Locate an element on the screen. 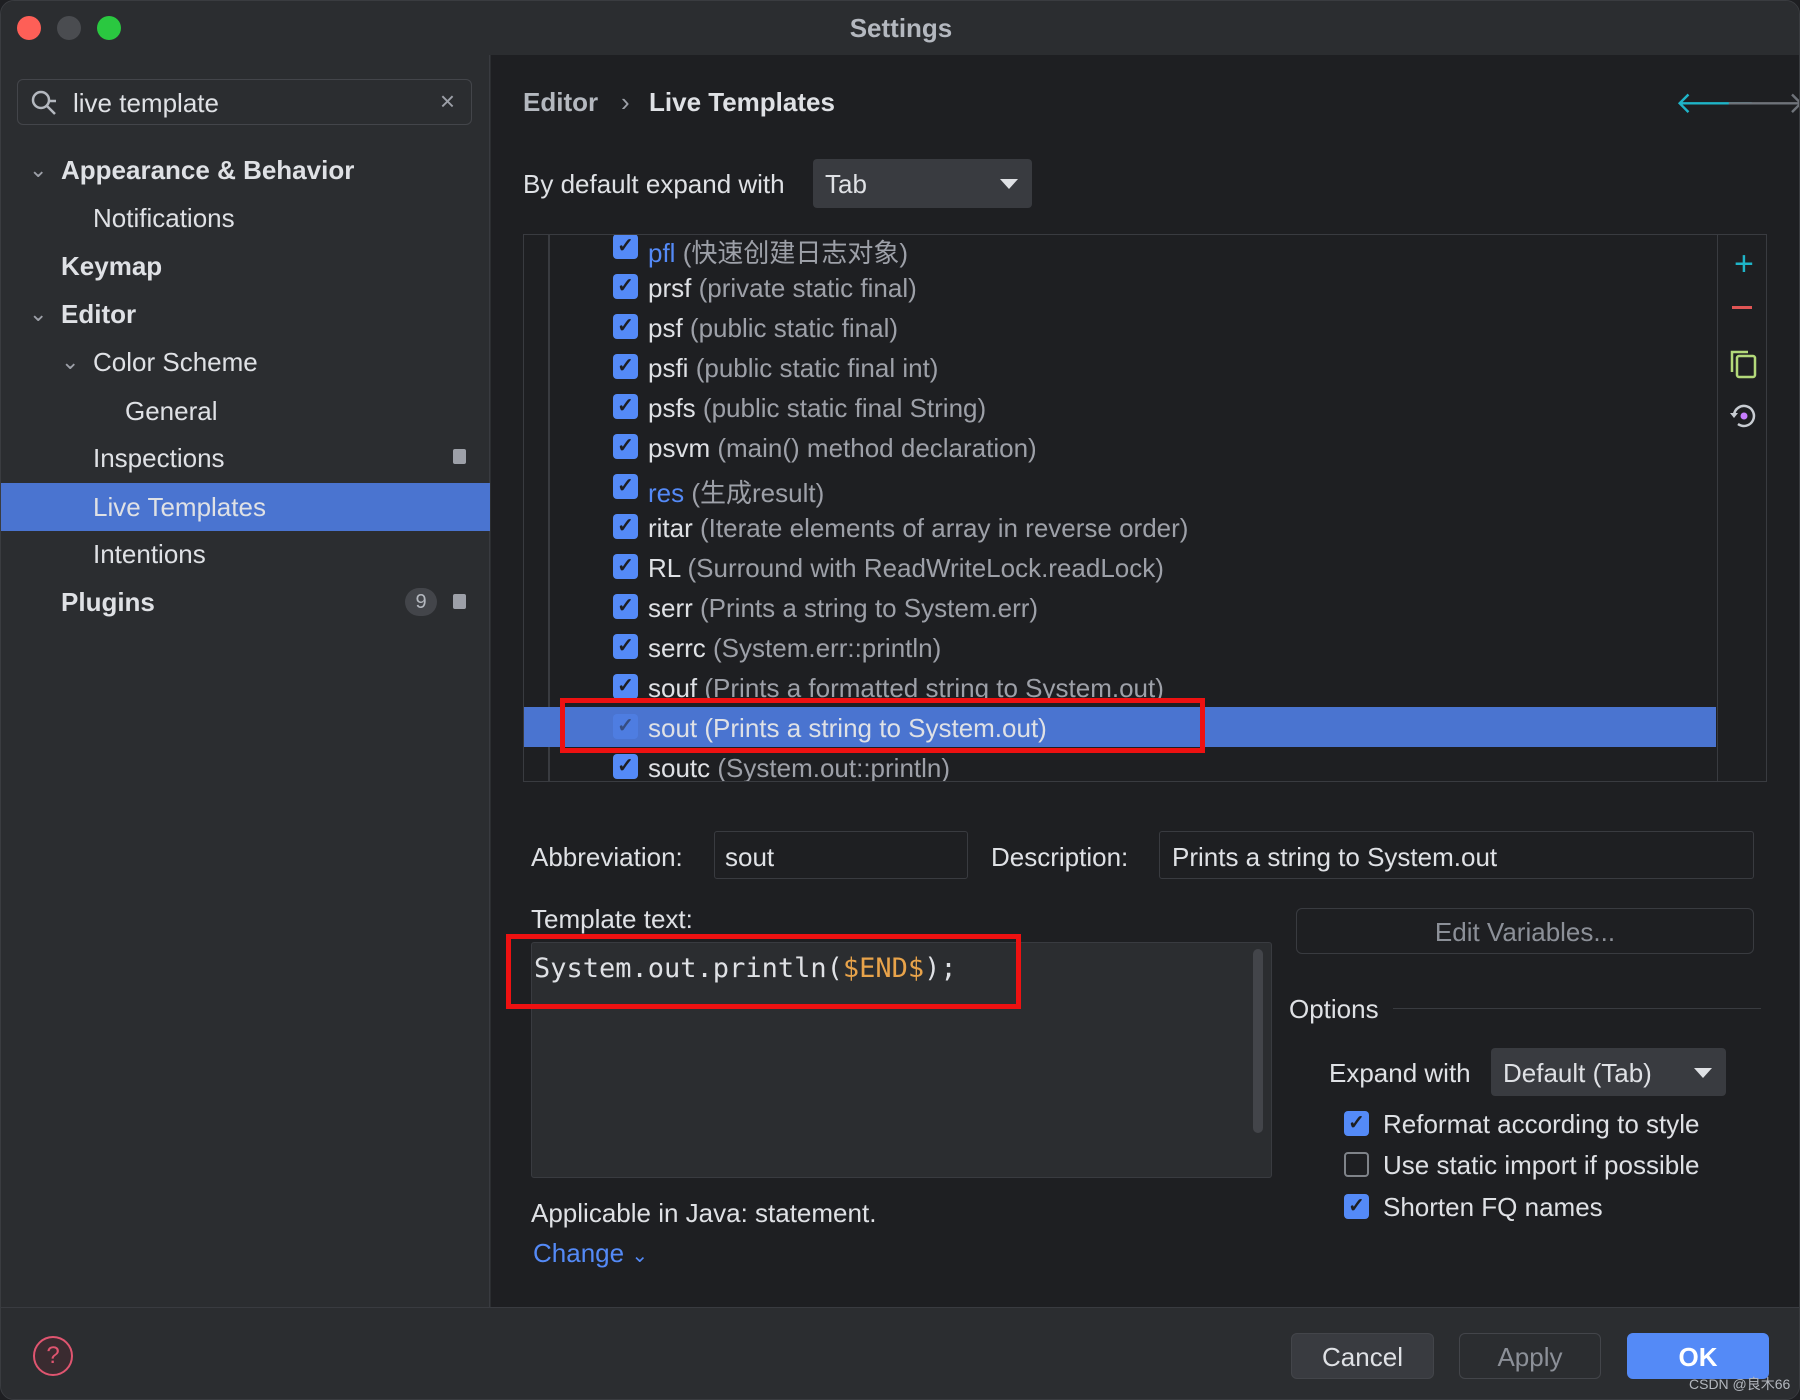 Image resolution: width=1800 pixels, height=1400 pixels. template-row: ✓ psf (public static final) is located at coordinates (1120, 327).